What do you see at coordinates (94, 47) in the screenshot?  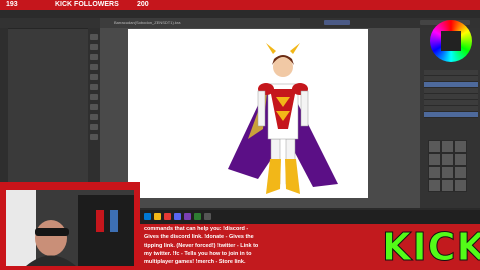 I see `tool-transform-icon` at bounding box center [94, 47].